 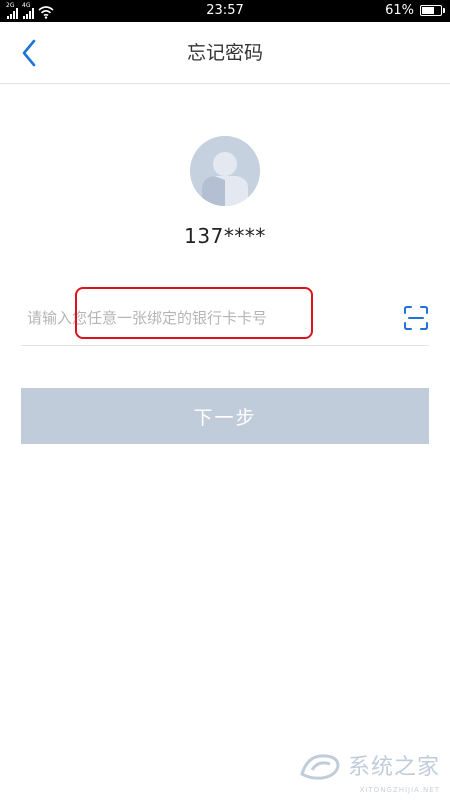 I want to click on battery-icon, so click(x=432, y=10).